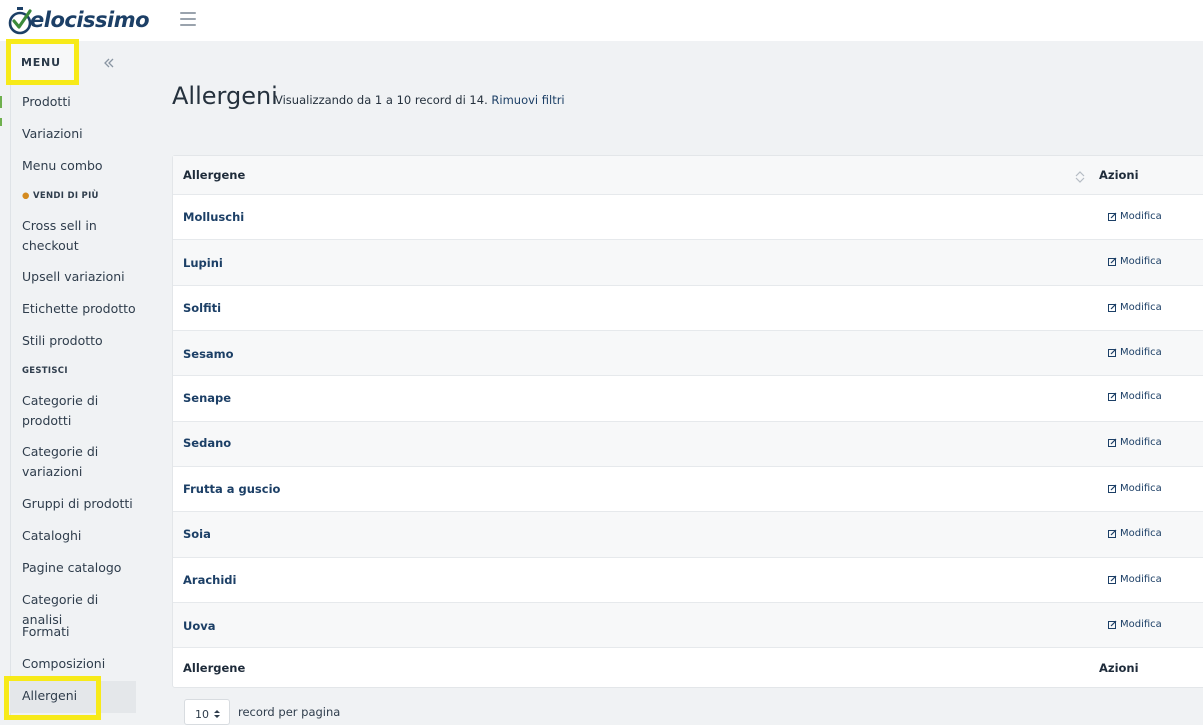 Image resolution: width=1203 pixels, height=725 pixels. What do you see at coordinates (79, 134) in the screenshot?
I see `sidebar-item-variazioni: Variazioni` at bounding box center [79, 134].